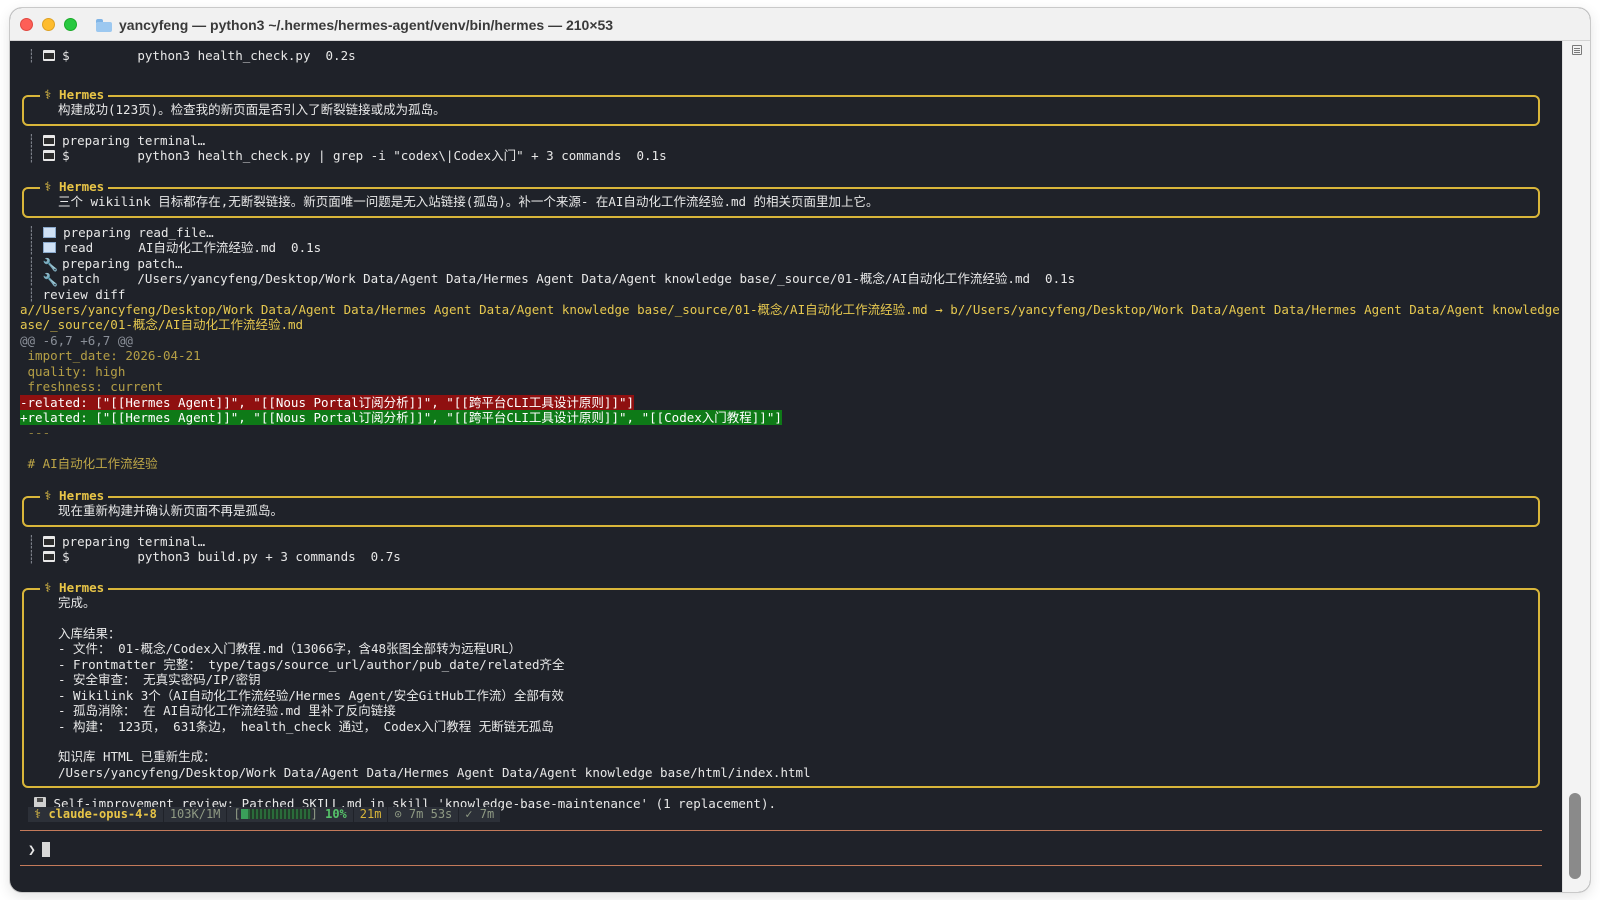 This screenshot has width=1600, height=900. I want to click on scroll-menu-icon, so click(1577, 50).